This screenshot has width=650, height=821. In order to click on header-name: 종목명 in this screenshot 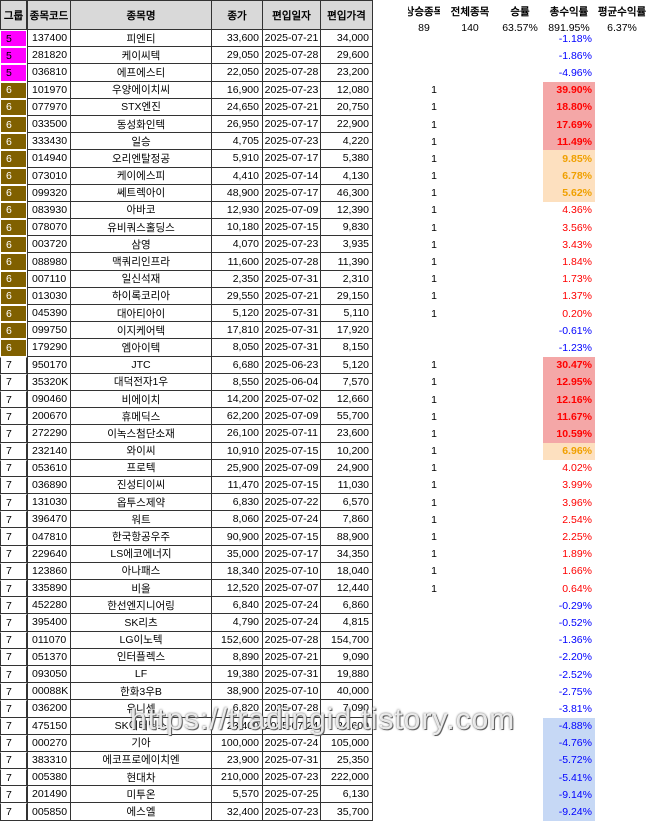, I will do `click(141, 15)`.